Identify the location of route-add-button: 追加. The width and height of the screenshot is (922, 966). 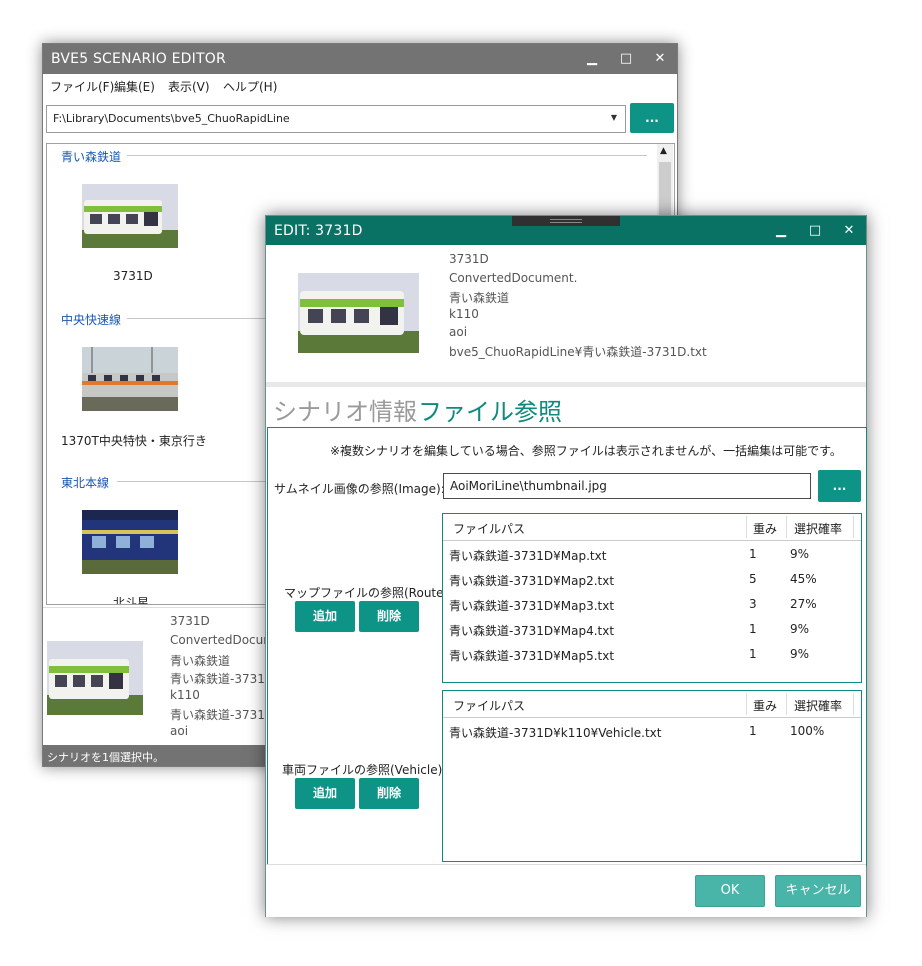
(325, 616).